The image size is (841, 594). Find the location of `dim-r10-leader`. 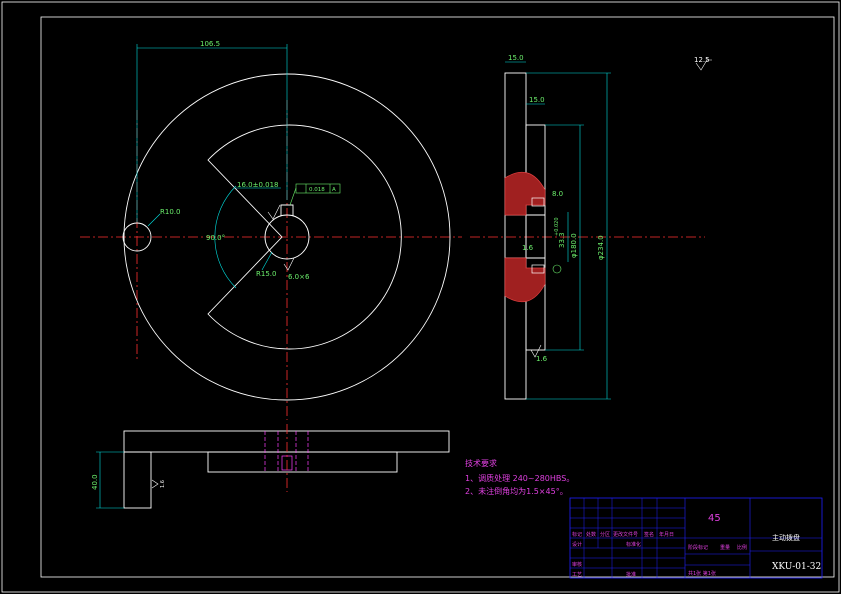

dim-r10-leader is located at coordinates (154, 220).